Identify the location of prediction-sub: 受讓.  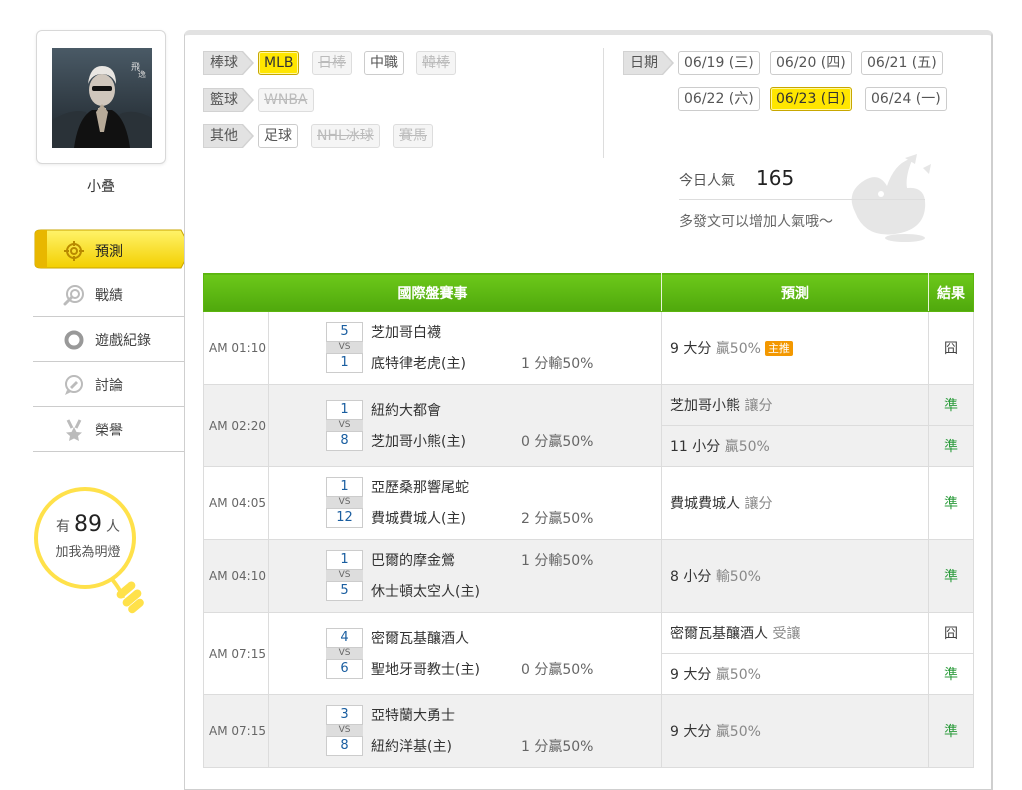
(786, 634).